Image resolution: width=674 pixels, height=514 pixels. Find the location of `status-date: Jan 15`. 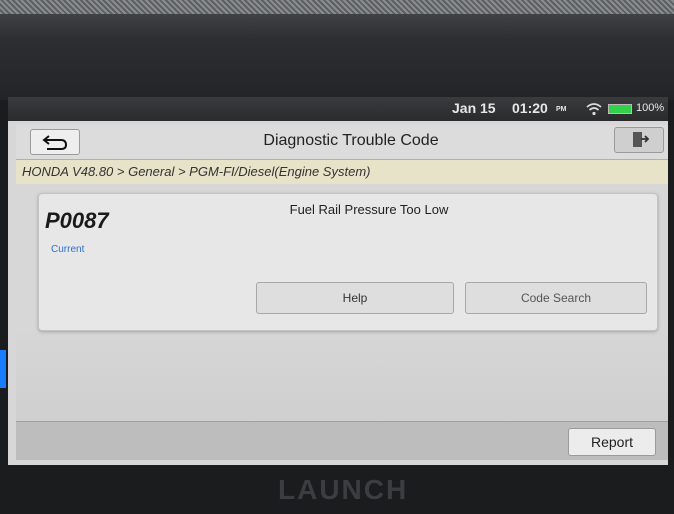

status-date: Jan 15 is located at coordinates (474, 108).